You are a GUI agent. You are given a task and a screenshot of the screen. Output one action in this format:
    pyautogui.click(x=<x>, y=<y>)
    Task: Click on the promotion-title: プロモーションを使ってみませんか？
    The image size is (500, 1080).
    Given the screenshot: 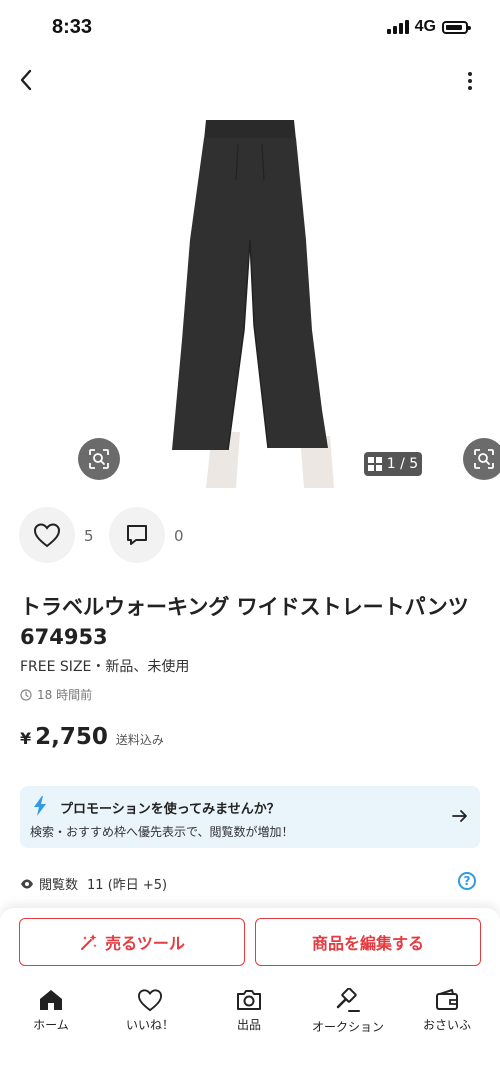 What is the action you would take?
    pyautogui.click(x=170, y=809)
    